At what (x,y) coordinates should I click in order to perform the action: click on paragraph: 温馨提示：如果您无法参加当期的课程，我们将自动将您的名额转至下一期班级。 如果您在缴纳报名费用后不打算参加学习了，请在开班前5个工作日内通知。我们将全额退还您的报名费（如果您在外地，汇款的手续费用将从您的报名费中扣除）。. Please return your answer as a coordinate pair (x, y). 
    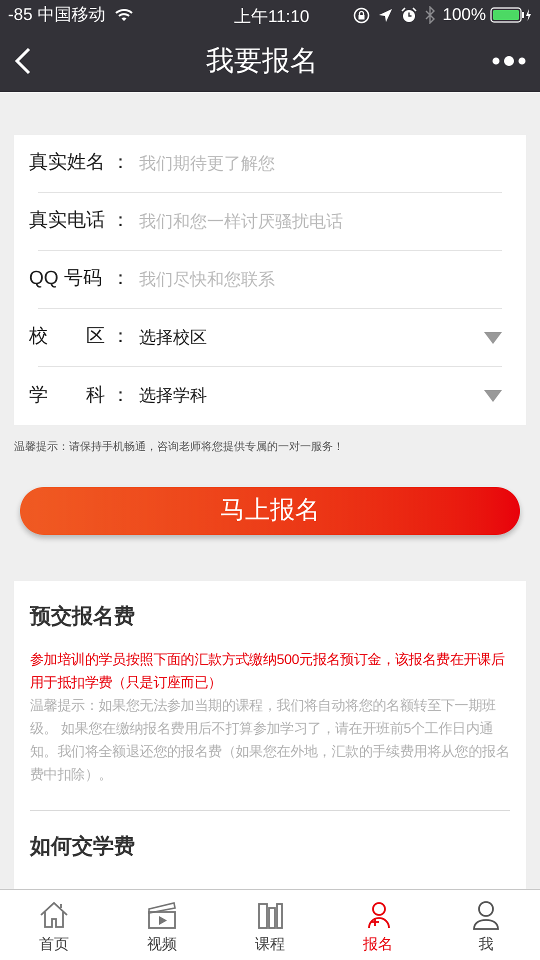
    Looking at the image, I should click on (270, 740).